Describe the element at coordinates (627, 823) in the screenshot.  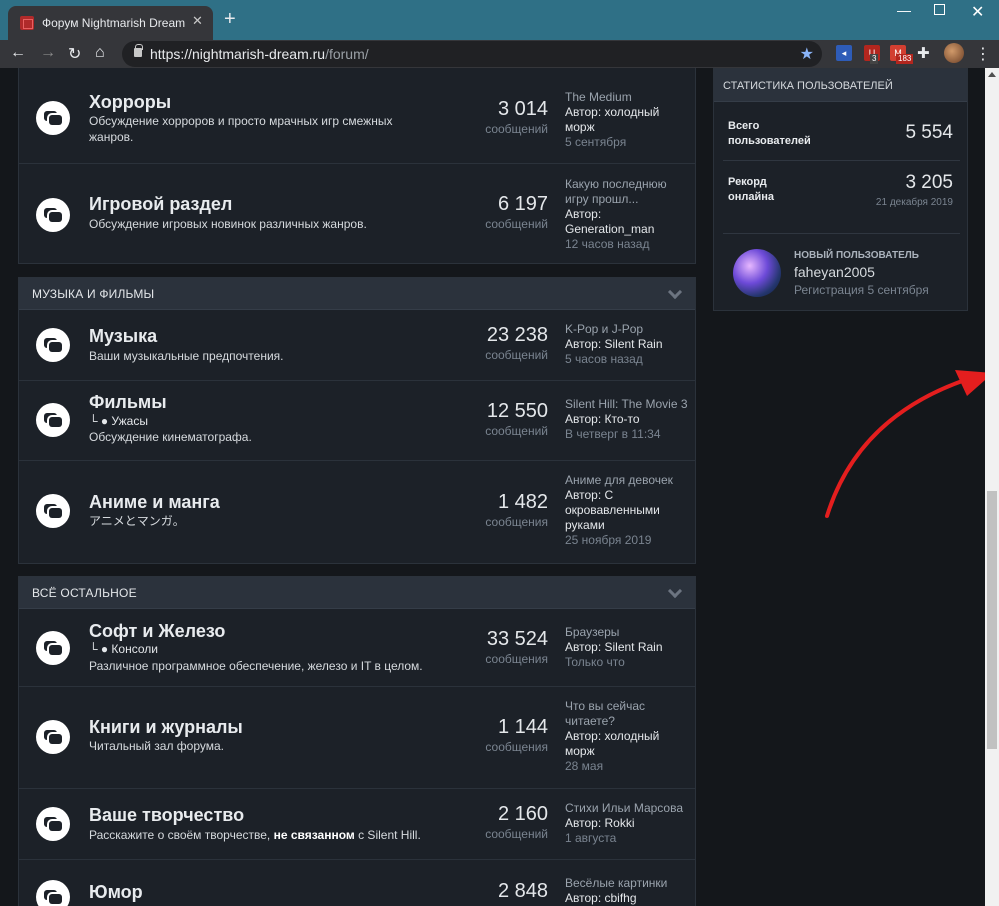
I see `last-post-author: Автор: Rokki` at that location.